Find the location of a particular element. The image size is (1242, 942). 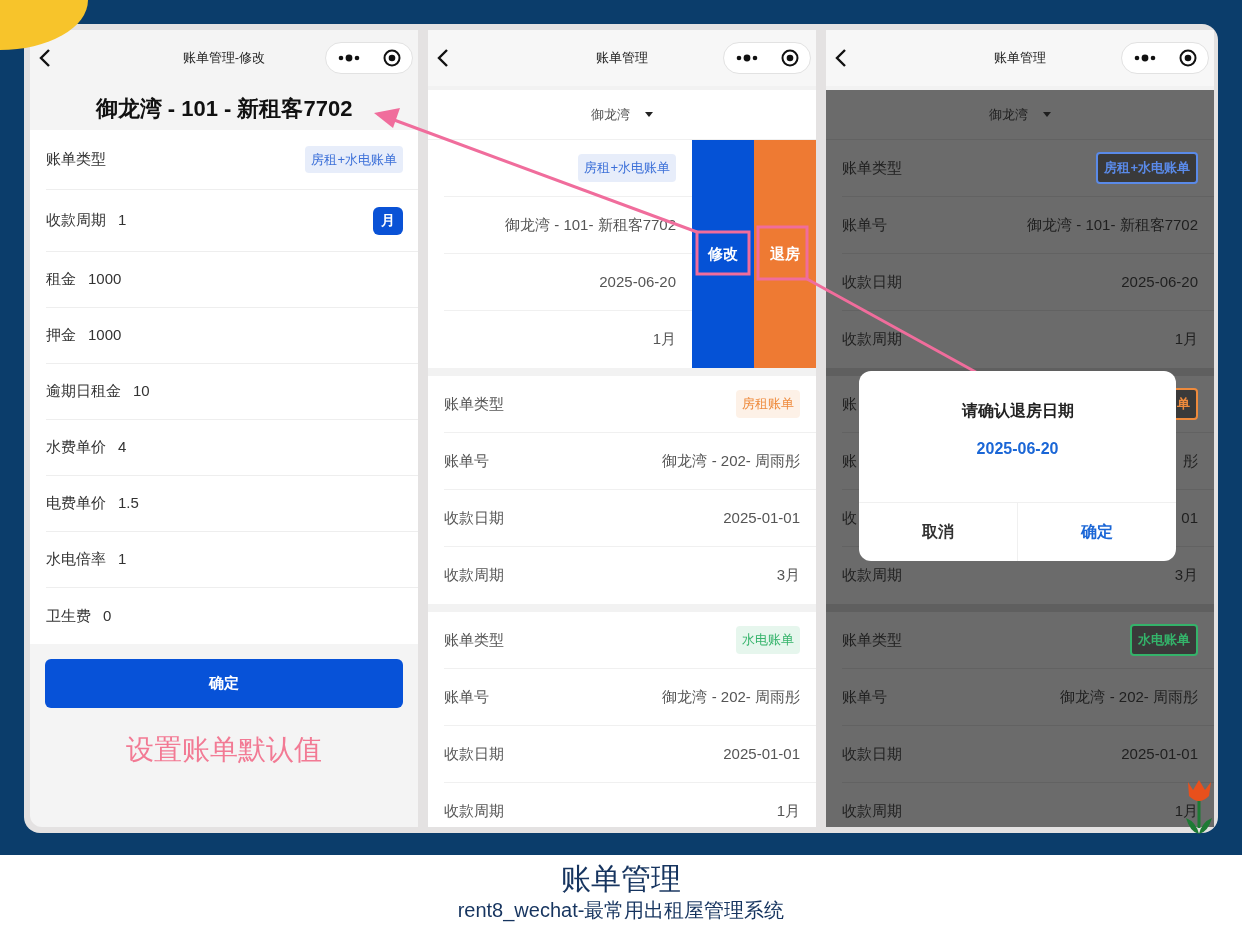

field-label: 逾期日租金 is located at coordinates (83, 391).